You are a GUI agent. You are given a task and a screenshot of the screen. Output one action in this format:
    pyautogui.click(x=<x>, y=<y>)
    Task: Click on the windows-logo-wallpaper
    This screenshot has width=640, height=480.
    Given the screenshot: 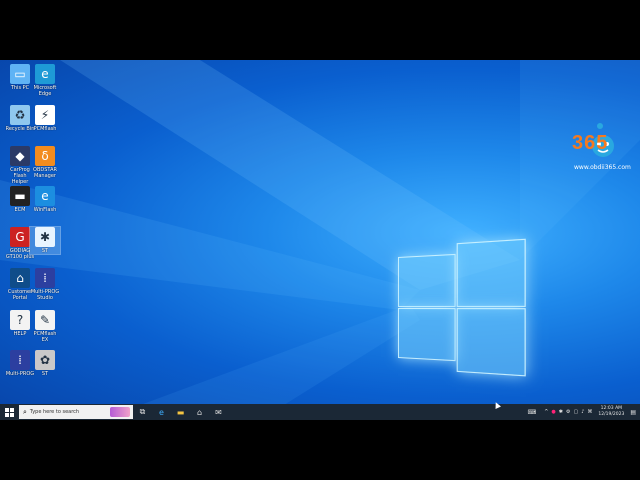 What is the action you would take?
    pyautogui.click(x=461, y=307)
    